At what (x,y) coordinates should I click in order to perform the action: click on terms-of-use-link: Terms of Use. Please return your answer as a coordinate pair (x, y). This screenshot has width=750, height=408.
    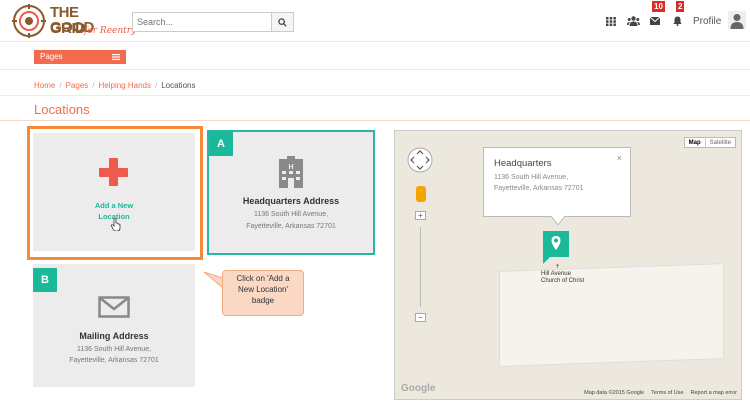
    Looking at the image, I should click on (667, 393).